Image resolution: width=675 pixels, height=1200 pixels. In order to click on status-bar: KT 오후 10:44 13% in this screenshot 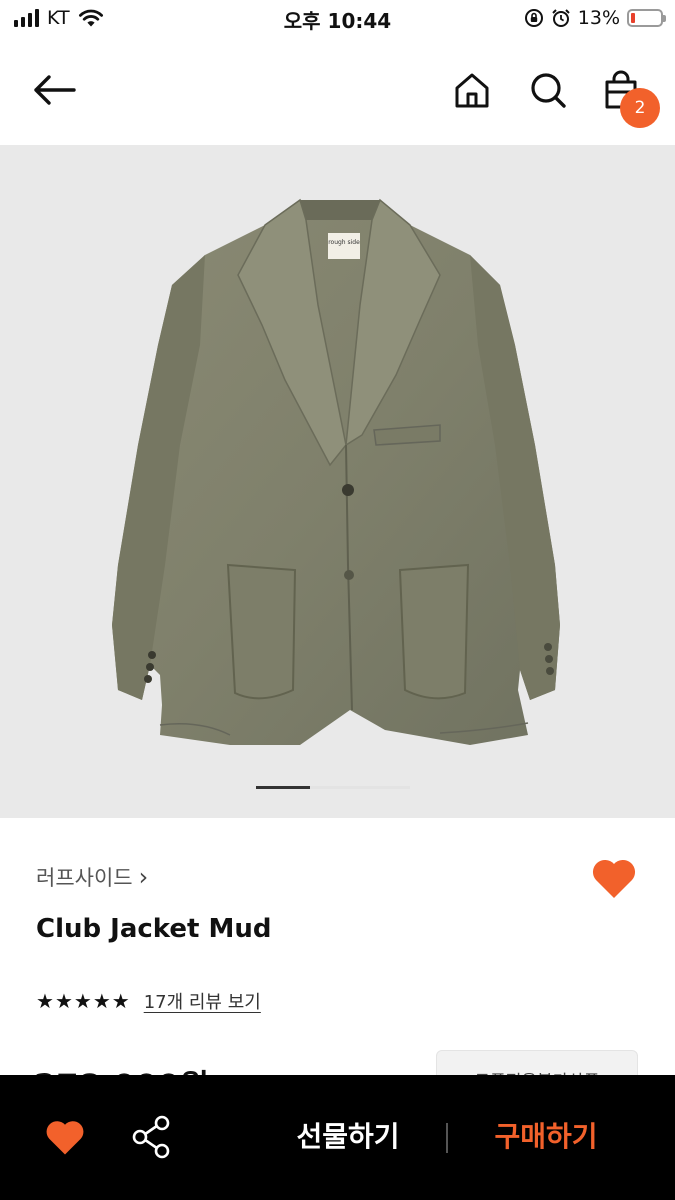, I will do `click(337, 20)`.